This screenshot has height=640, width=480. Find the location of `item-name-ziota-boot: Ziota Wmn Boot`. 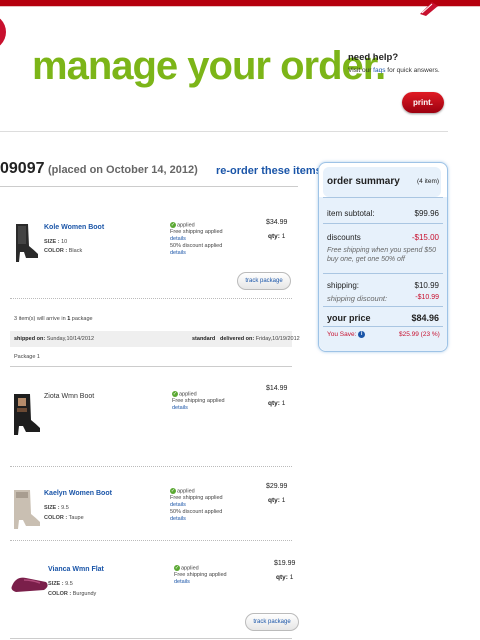

item-name-ziota-boot: Ziota Wmn Boot is located at coordinates (69, 396).